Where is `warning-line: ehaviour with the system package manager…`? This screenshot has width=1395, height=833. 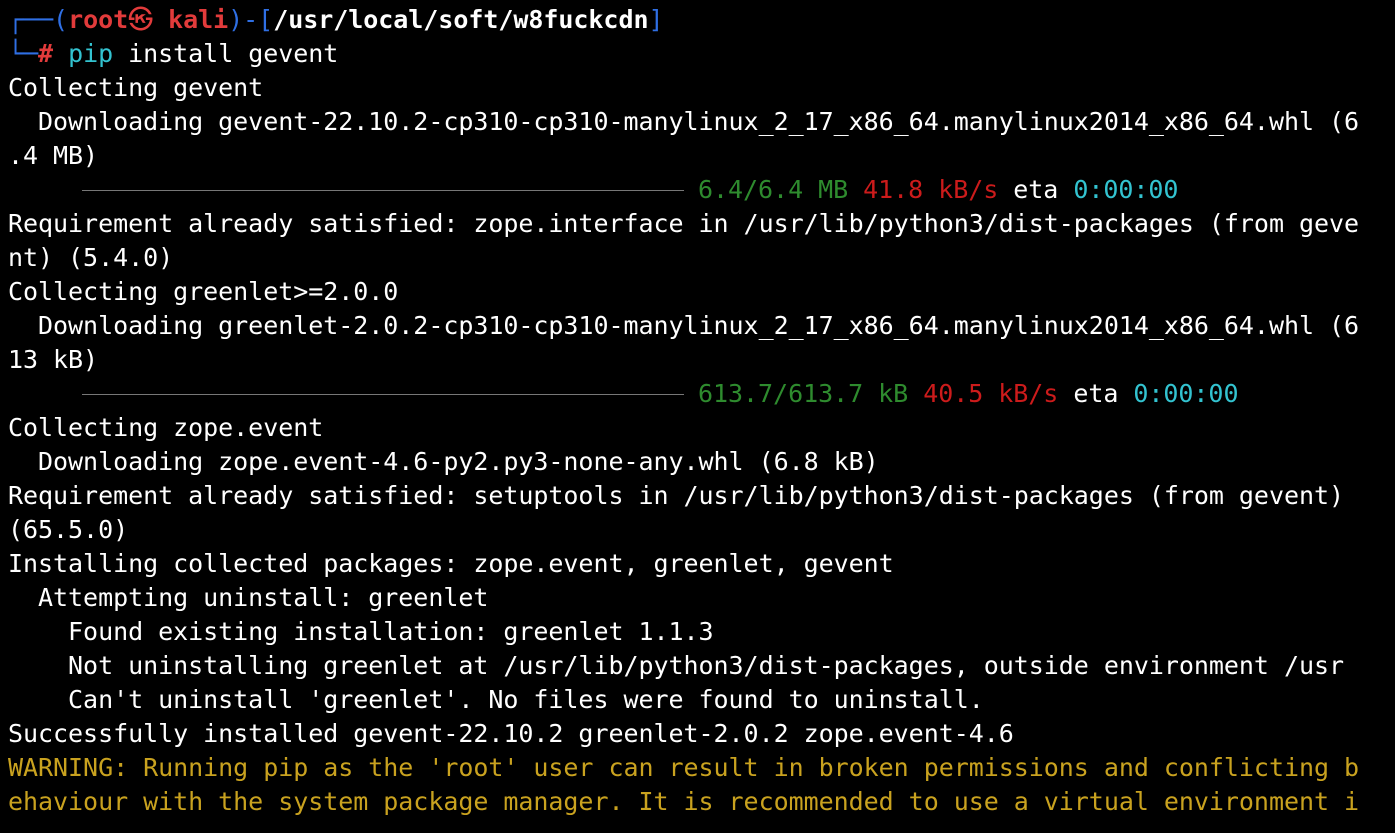
warning-line: ehaviour with the system package manager… is located at coordinates (684, 801).